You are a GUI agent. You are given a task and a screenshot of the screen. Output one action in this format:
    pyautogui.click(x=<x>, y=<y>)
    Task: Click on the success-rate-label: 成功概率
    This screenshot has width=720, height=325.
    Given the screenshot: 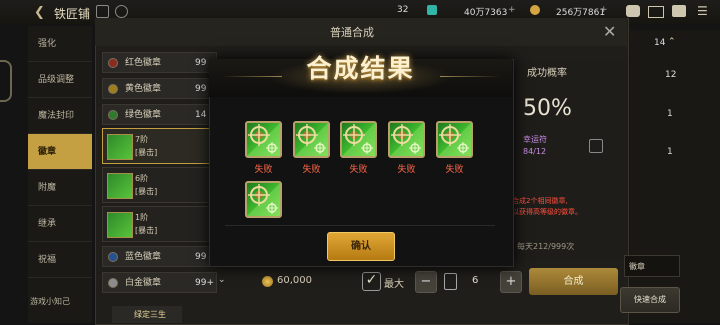 What is the action you would take?
    pyautogui.click(x=547, y=73)
    